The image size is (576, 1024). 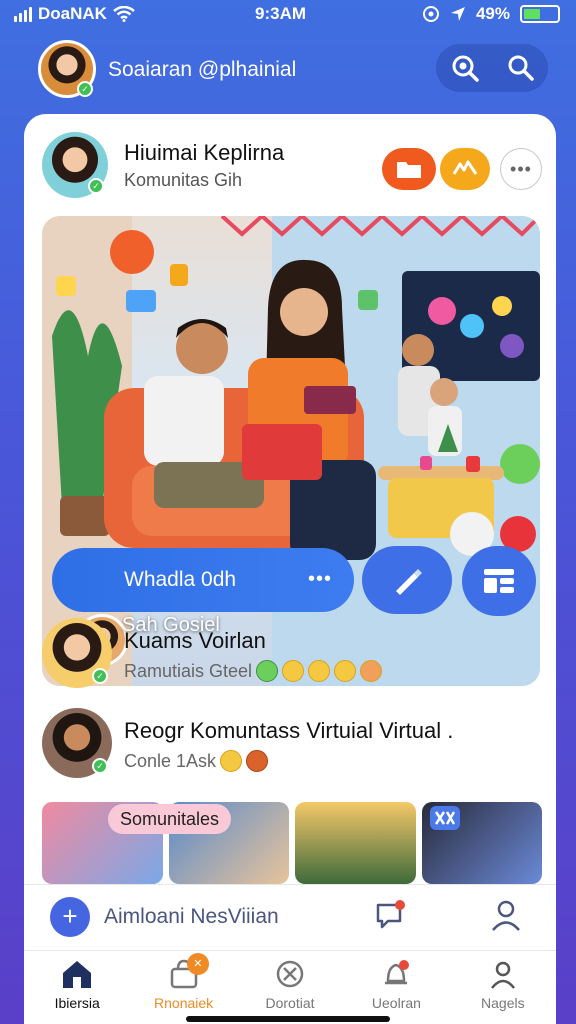 What do you see at coordinates (183, 180) in the screenshot?
I see `post-subtitle: Komunitas Gih` at bounding box center [183, 180].